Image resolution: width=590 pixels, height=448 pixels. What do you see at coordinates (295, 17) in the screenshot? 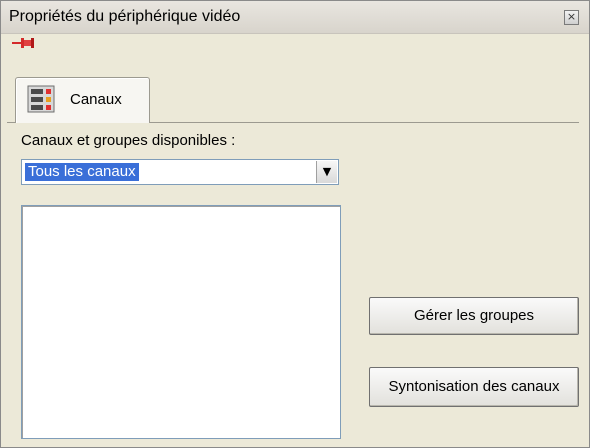
I see `title-bar: Propriétés du périphérique vidéo ×` at bounding box center [295, 17].